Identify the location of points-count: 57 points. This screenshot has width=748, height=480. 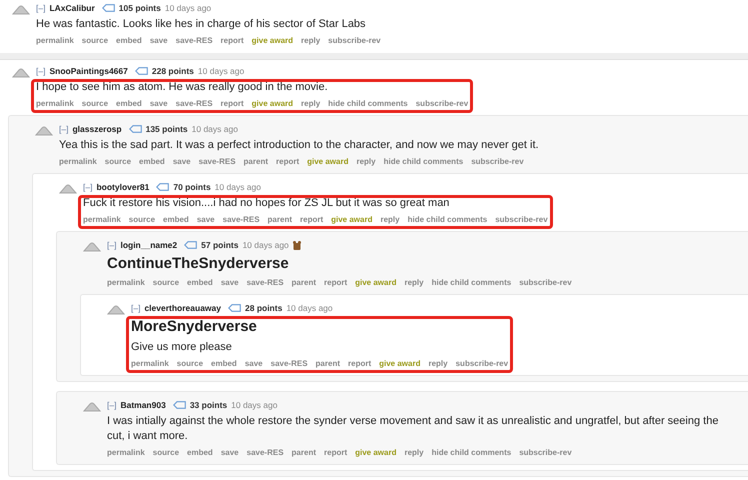
(219, 245).